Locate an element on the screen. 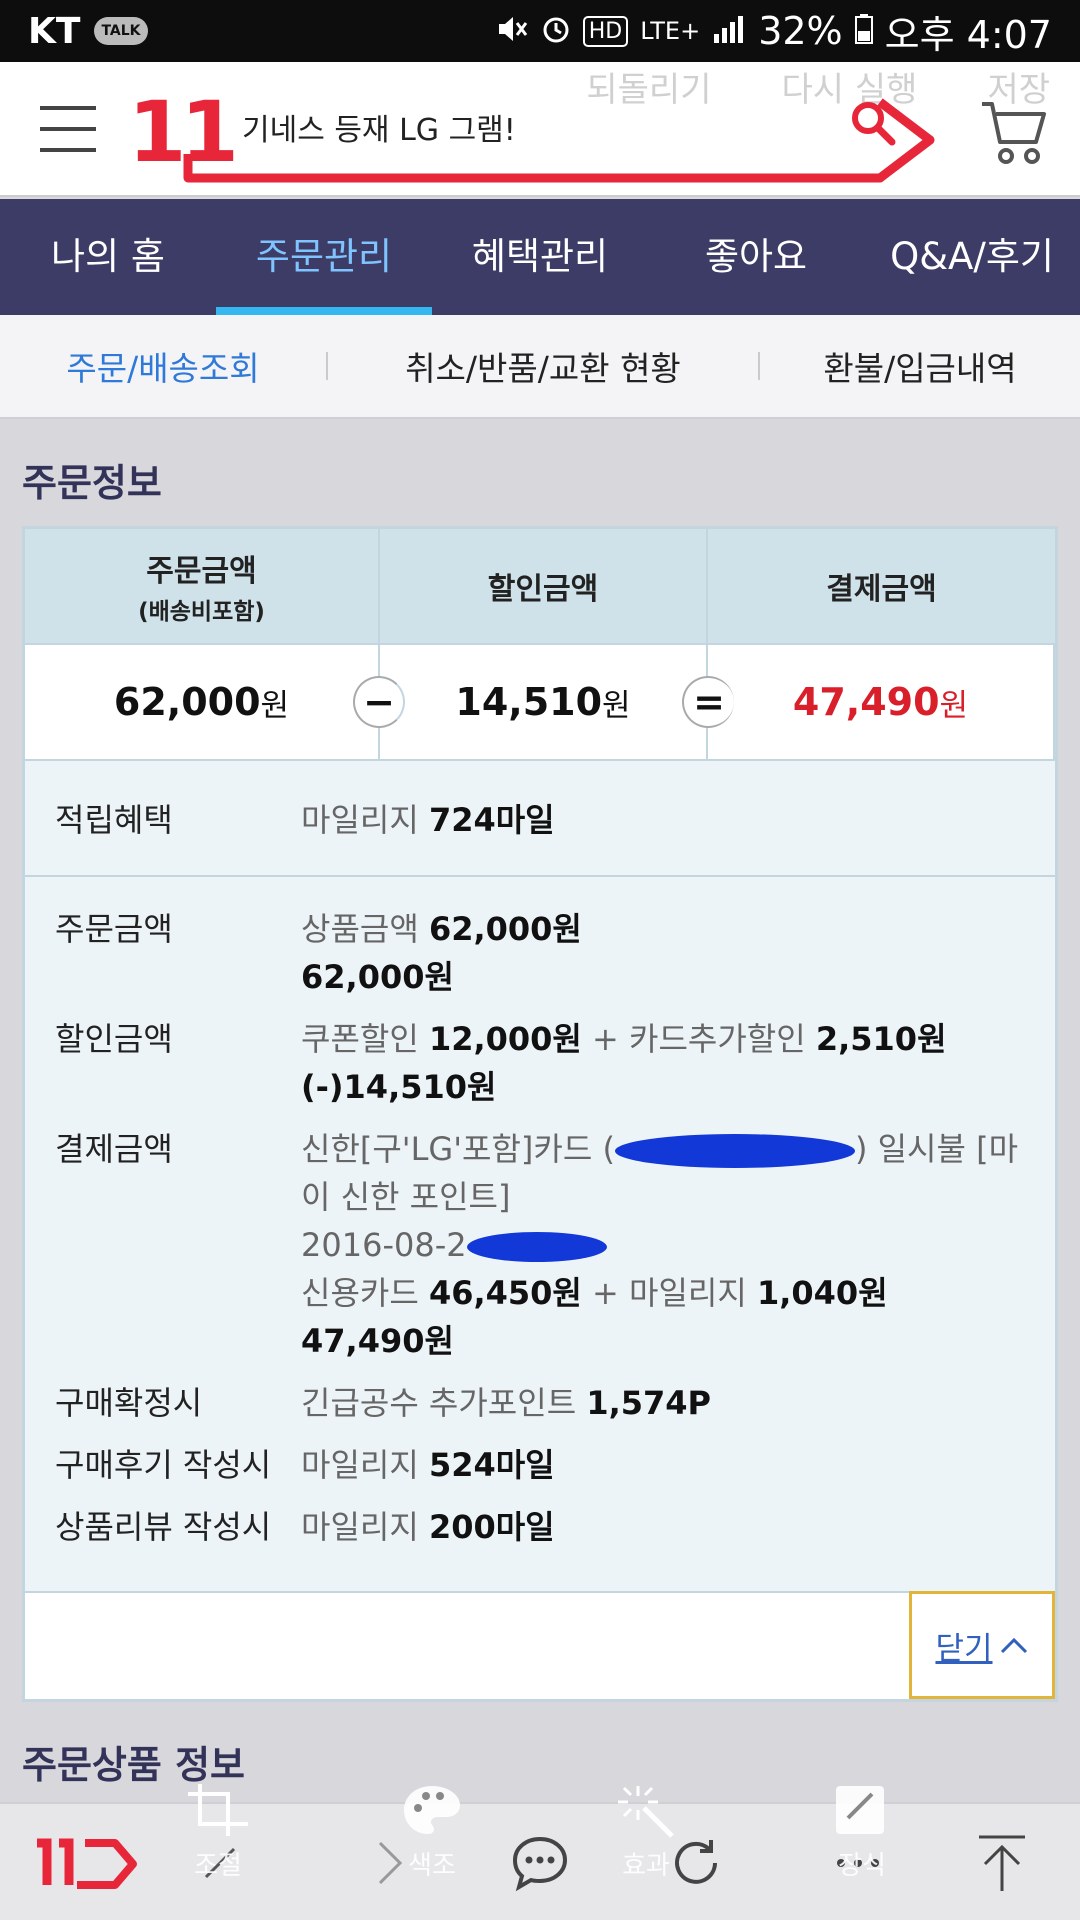  order-amount-cell: 62,000 원 is located at coordinates (202, 702).